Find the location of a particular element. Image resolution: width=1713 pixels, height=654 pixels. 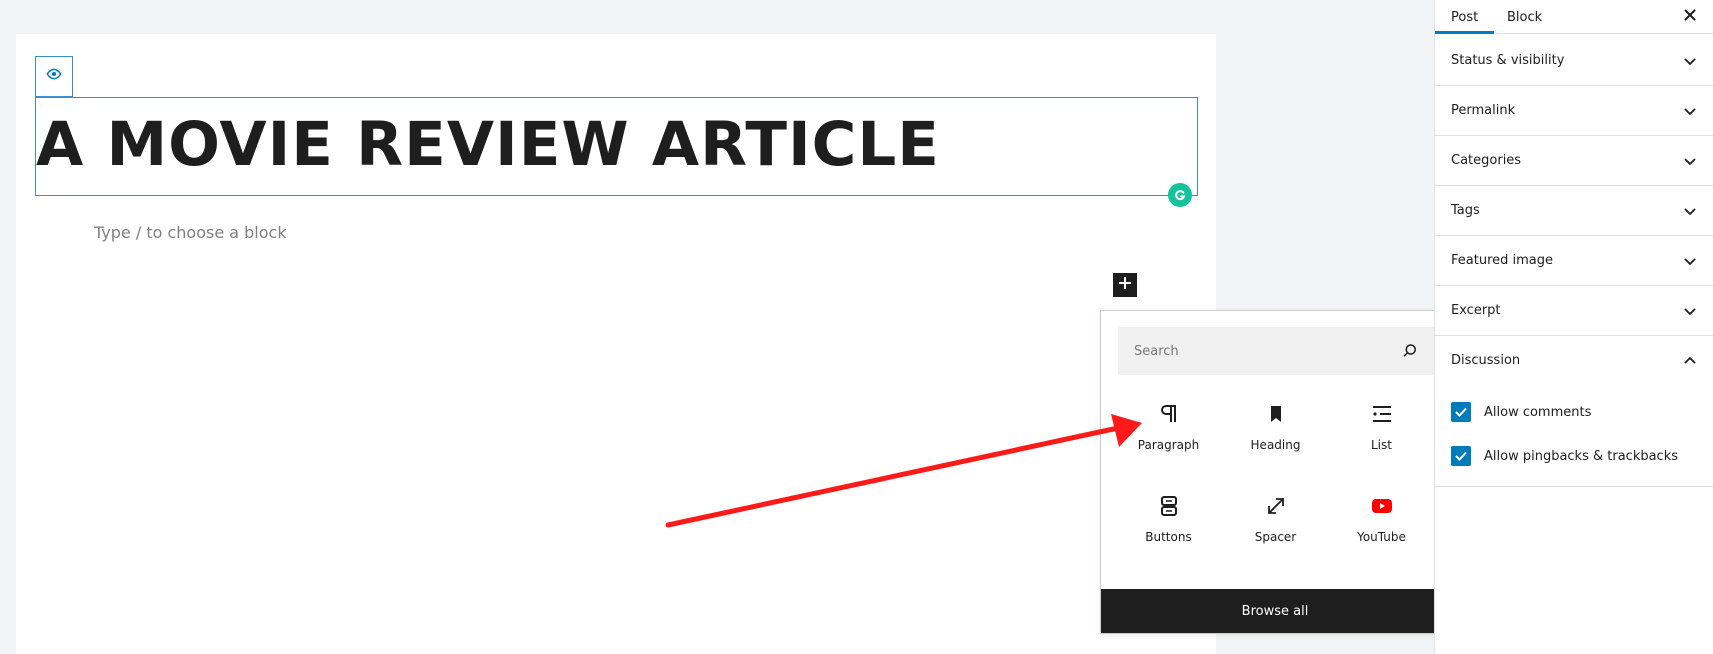

panel-tags: Tags is located at coordinates (1574, 211).